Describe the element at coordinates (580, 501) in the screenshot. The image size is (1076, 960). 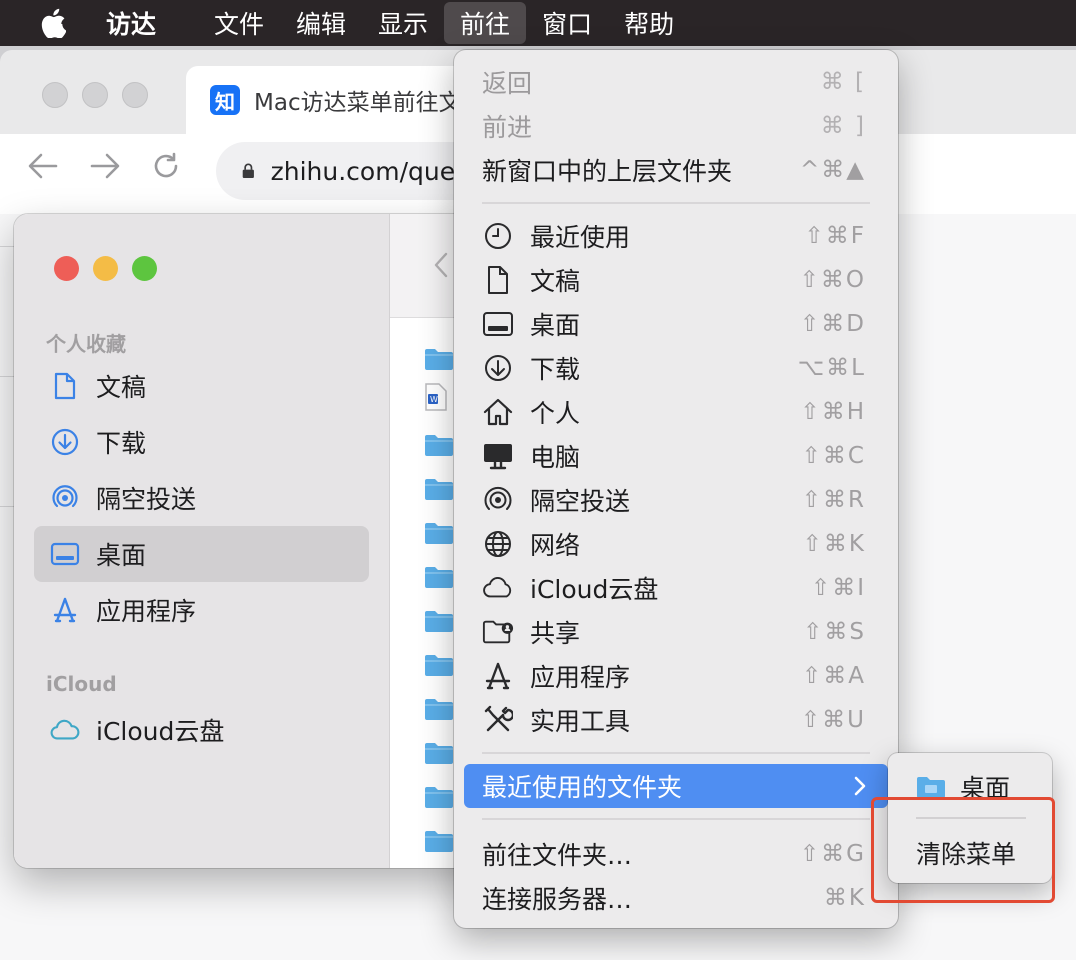
I see `menu-item-label: 隔空投送` at that location.